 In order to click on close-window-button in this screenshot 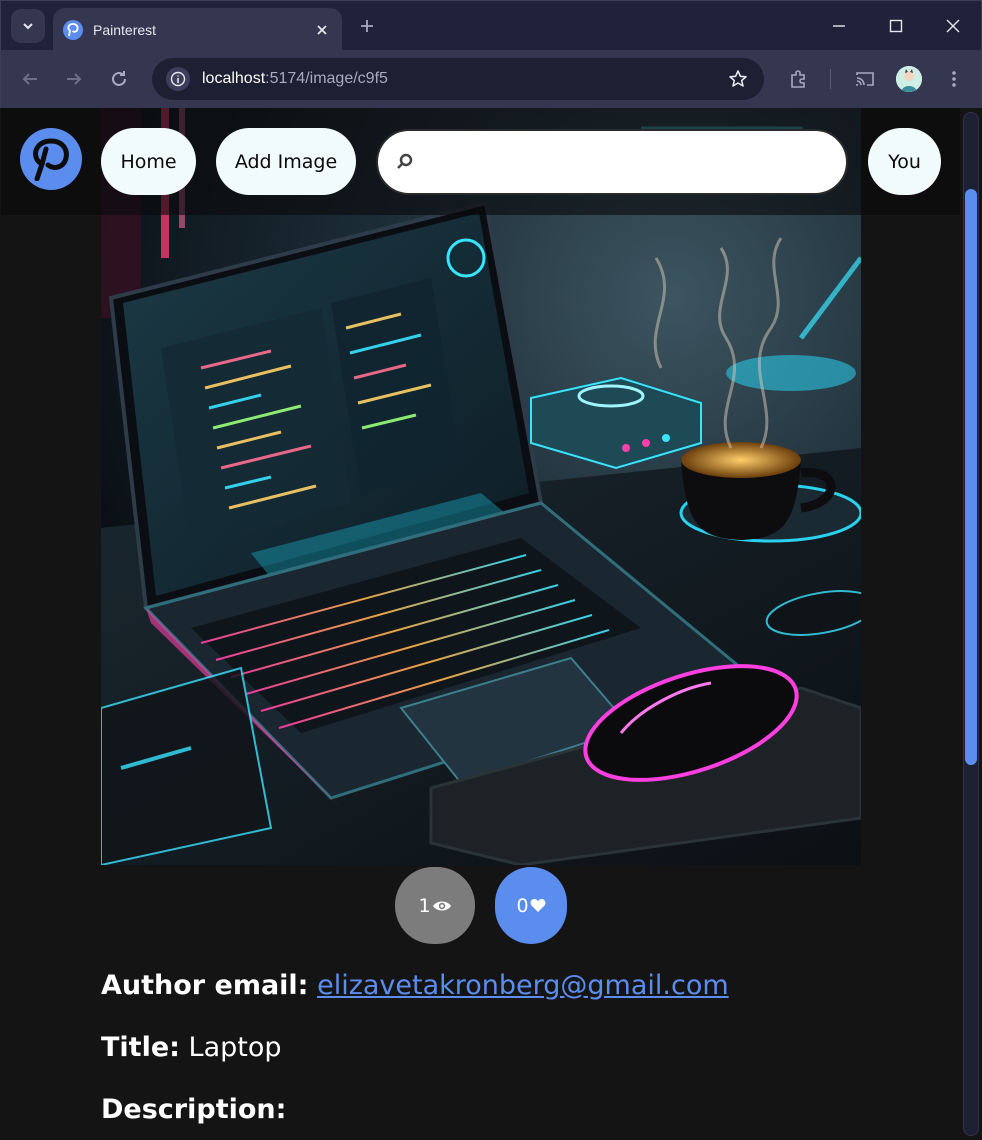, I will do `click(953, 26)`.